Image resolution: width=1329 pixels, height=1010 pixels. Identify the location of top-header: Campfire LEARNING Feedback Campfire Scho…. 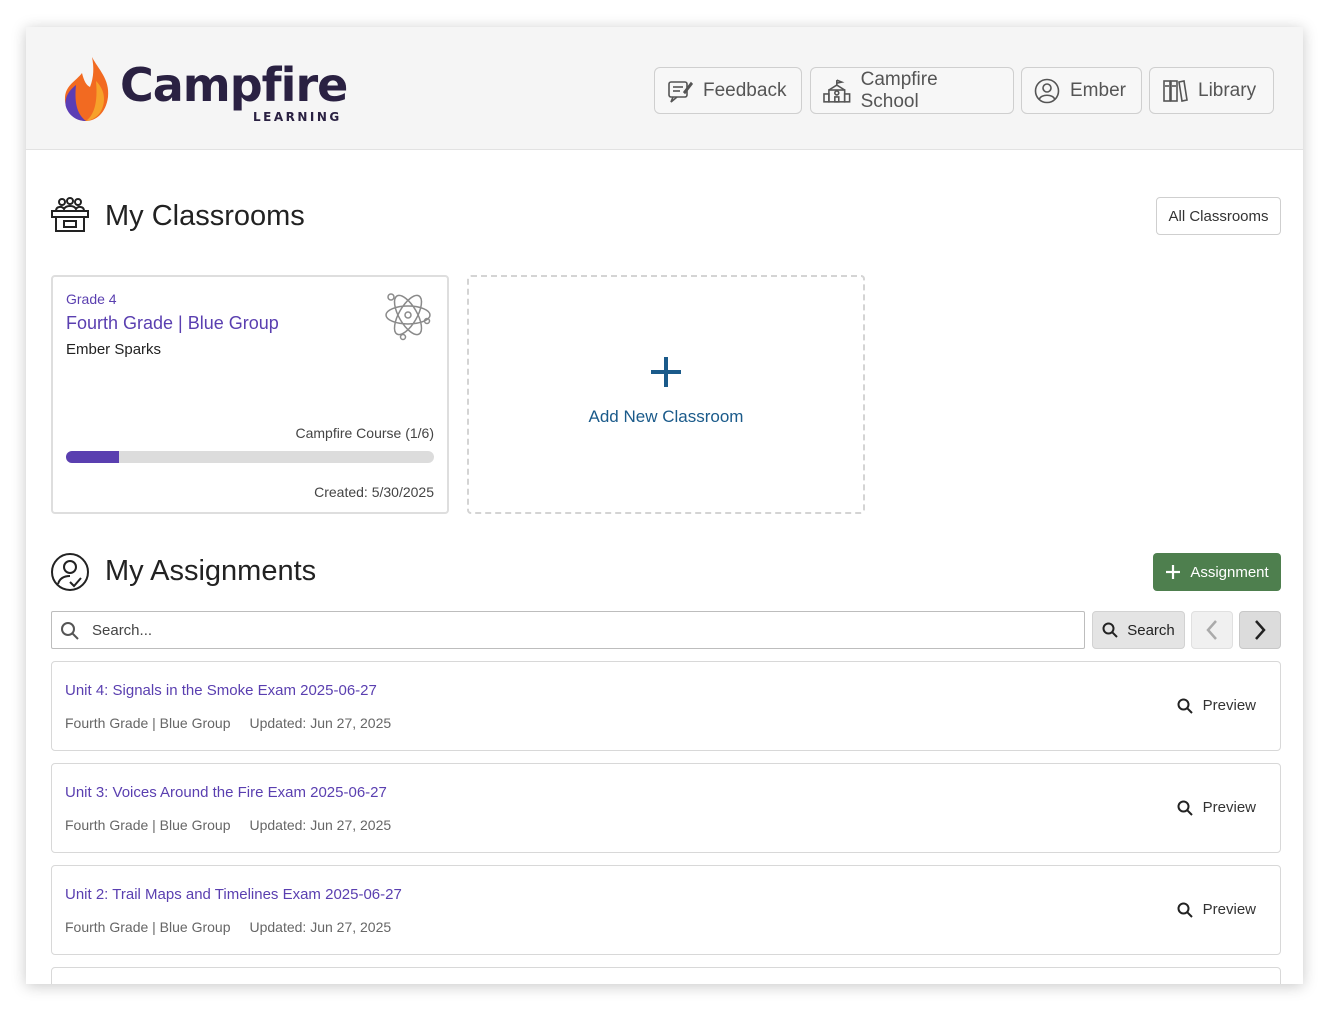
(664, 88).